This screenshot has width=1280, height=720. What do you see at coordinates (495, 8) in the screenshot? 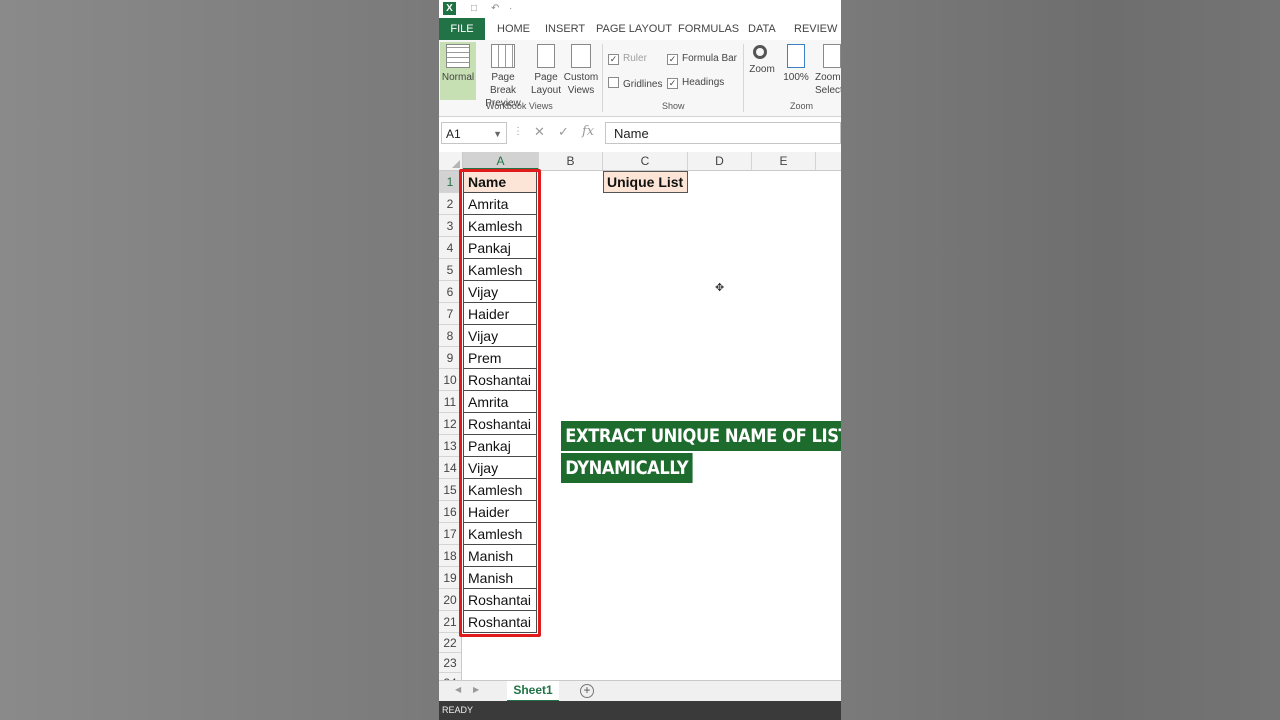
I see `undo-icon: ↶` at bounding box center [495, 8].